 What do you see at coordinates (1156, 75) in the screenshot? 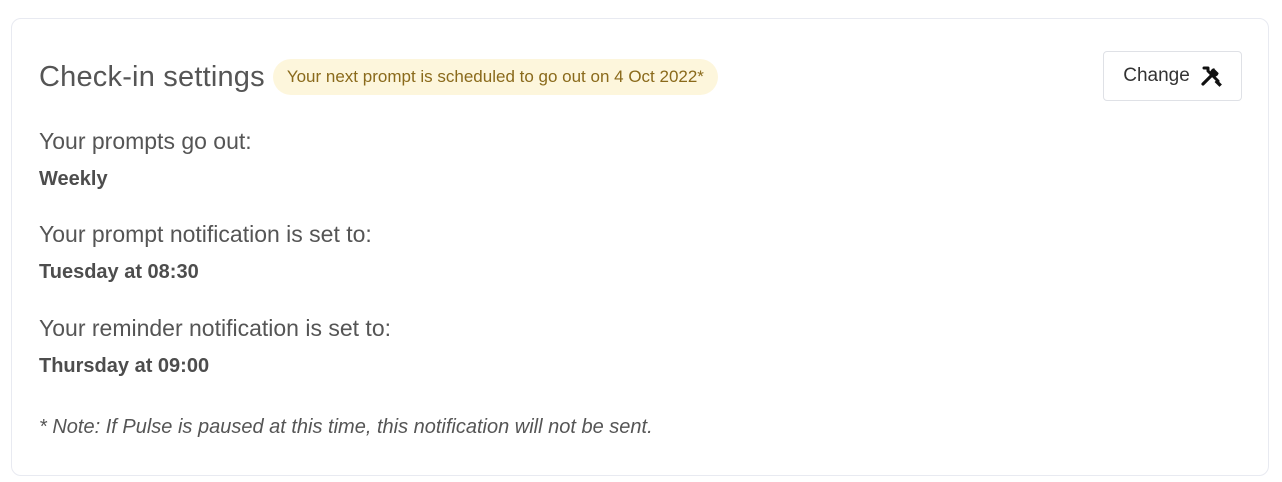
I see `change-button-label: Change` at bounding box center [1156, 75].